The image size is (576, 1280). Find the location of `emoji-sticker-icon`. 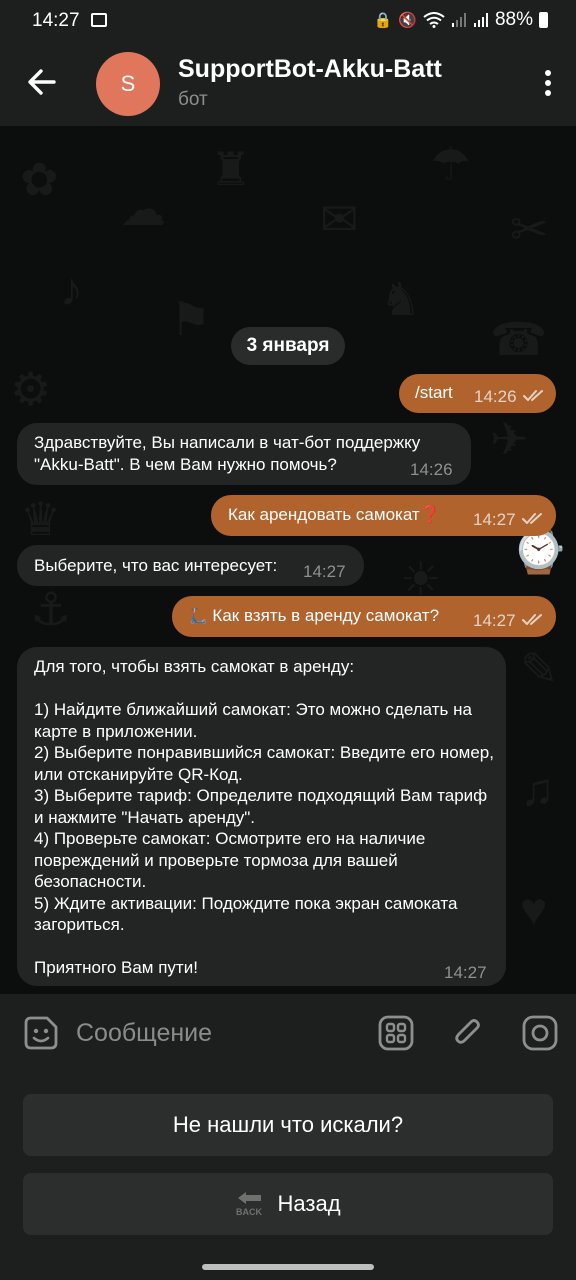

emoji-sticker-icon is located at coordinates (41, 1033).